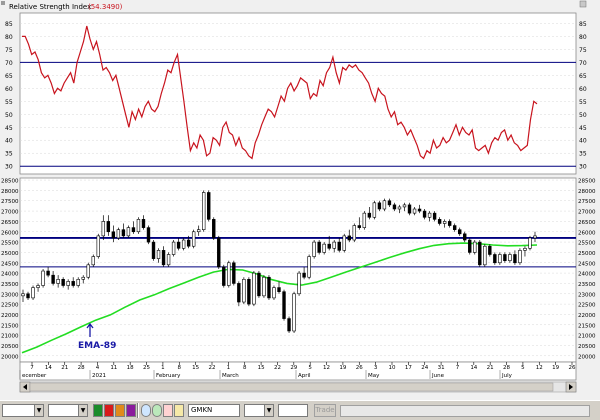  Describe the element at coordinates (9, 128) in the screenshot. I see `rsi-tick-label-left: 45` at that location.